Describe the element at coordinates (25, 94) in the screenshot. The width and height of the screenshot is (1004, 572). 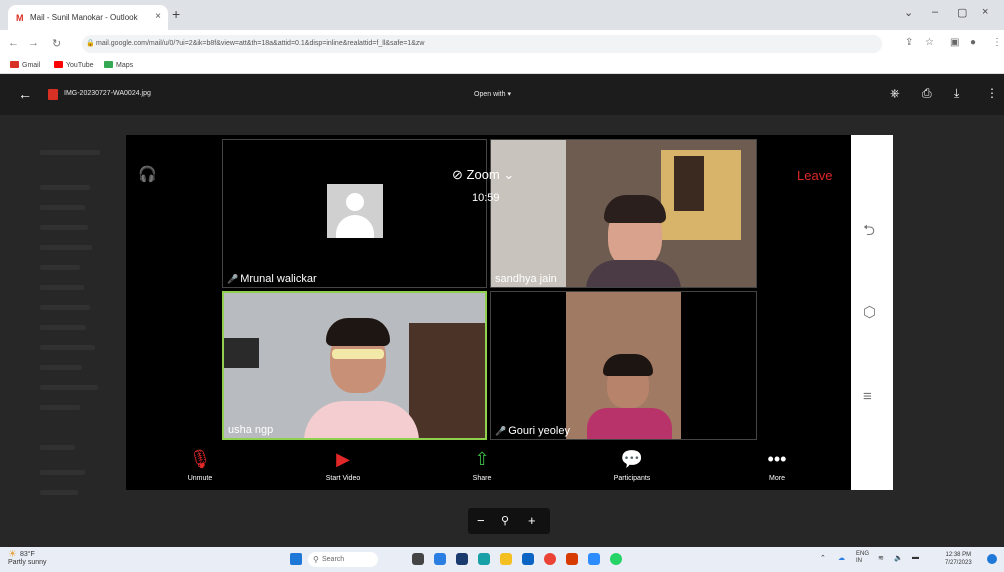
I see `back-arrow-icon: ←` at that location.